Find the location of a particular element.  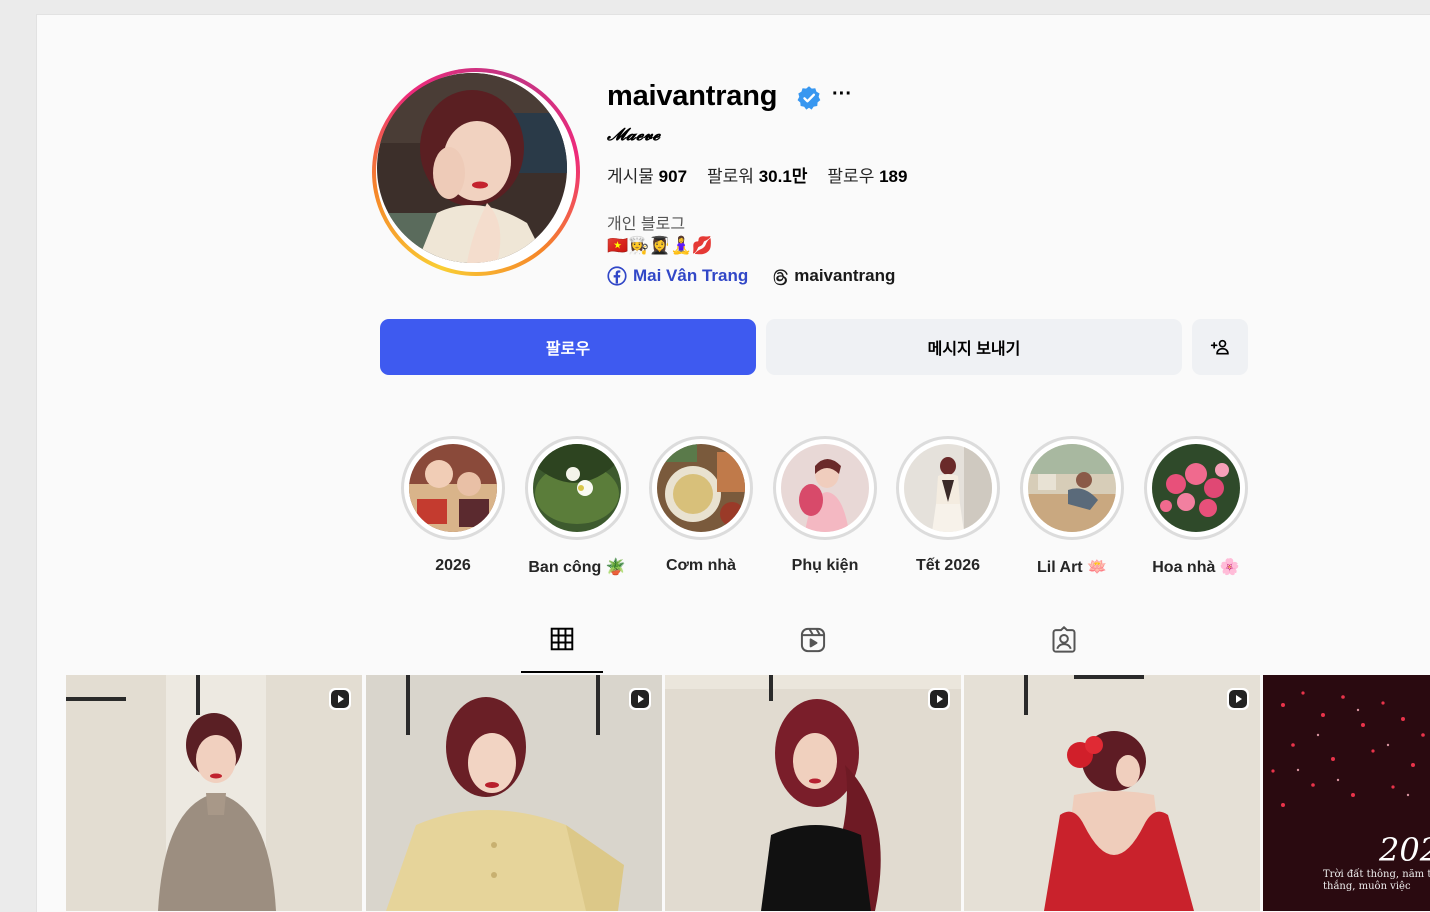

suggested-users-button is located at coordinates (1220, 347).